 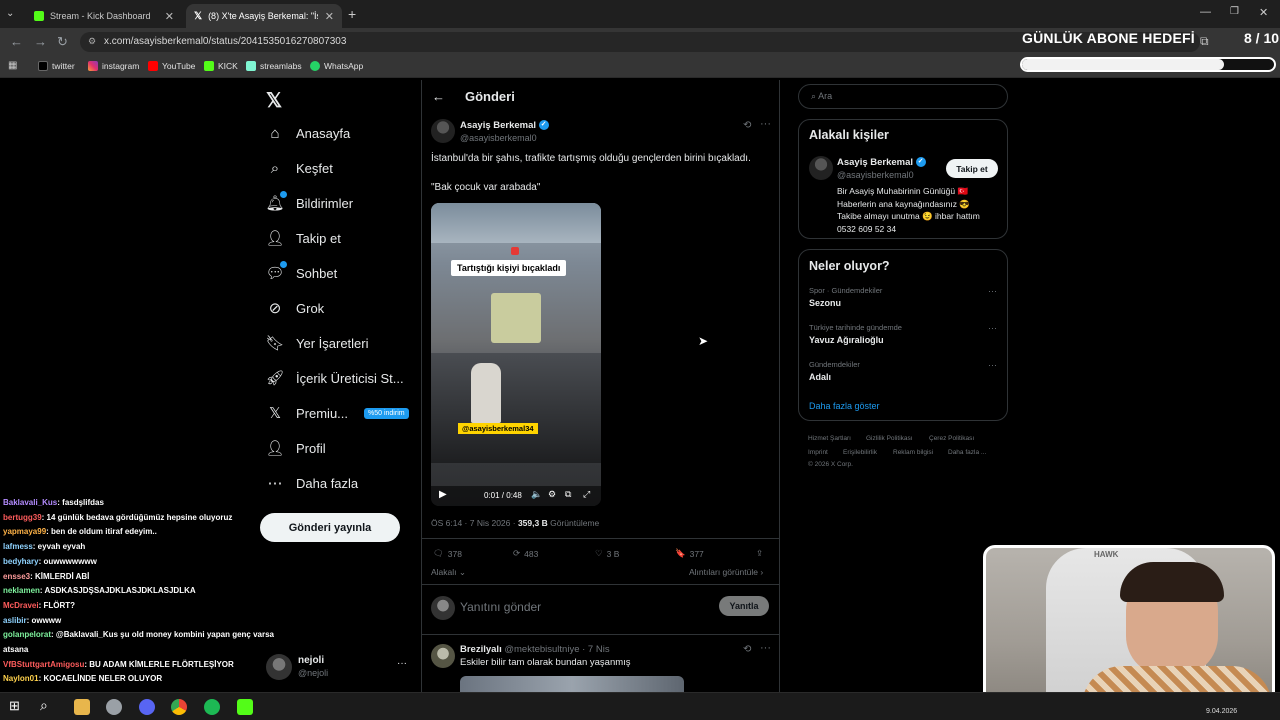 What do you see at coordinates (1205, 12) in the screenshot?
I see `minimize-icon: —` at bounding box center [1205, 12].